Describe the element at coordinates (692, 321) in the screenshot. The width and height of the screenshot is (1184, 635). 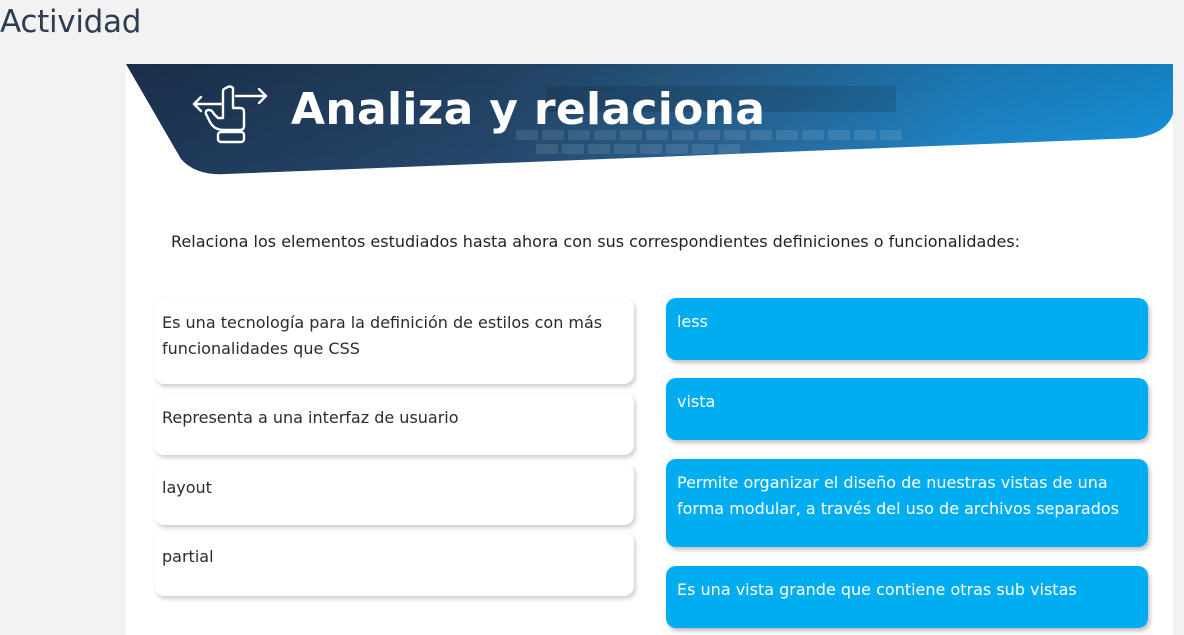
I see `right-item-text: less` at that location.